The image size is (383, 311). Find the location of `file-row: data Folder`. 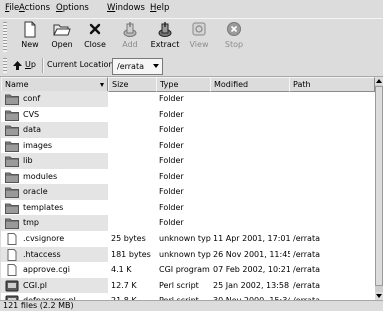

file-row: data Folder is located at coordinates (188, 130).